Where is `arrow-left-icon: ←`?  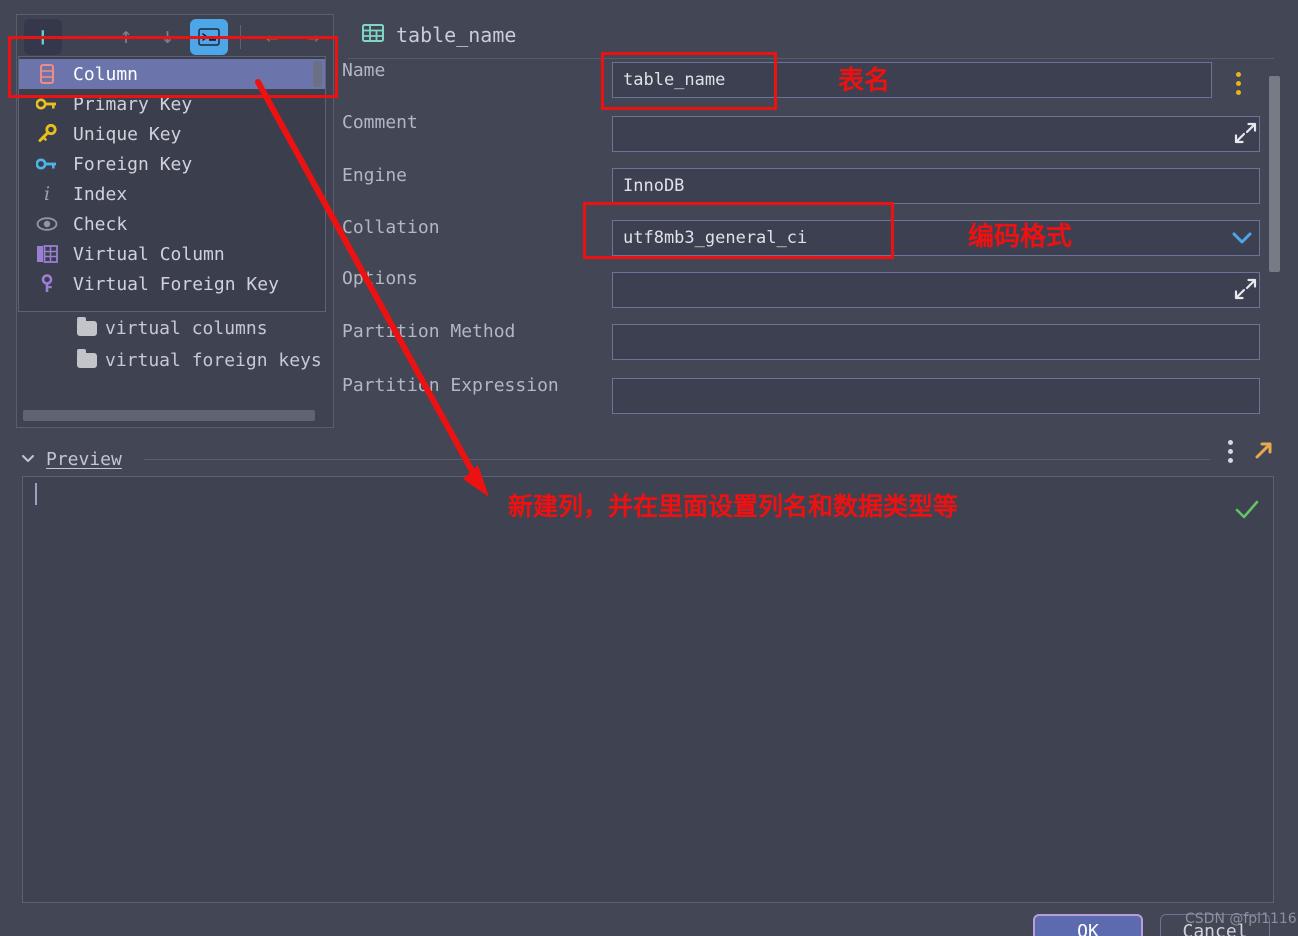 arrow-left-icon: ← is located at coordinates (271, 37).